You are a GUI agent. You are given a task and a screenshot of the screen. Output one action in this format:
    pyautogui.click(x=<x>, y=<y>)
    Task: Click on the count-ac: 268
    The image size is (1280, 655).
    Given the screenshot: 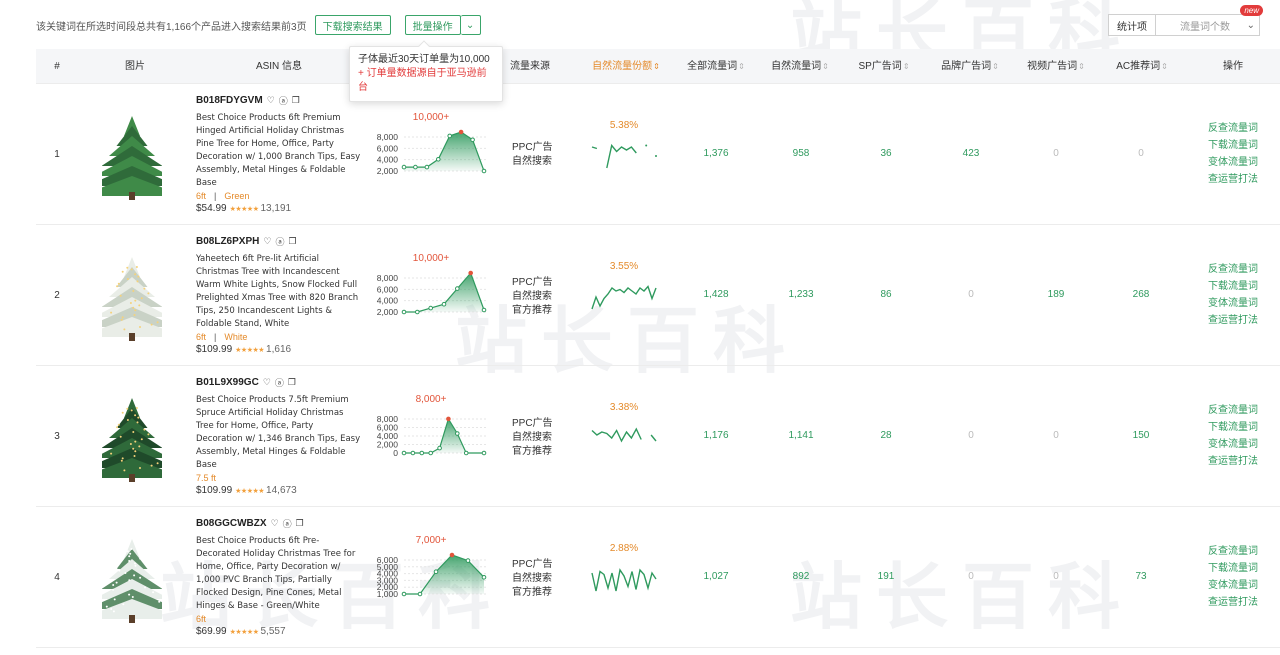 What is the action you would take?
    pyautogui.click(x=1141, y=294)
    